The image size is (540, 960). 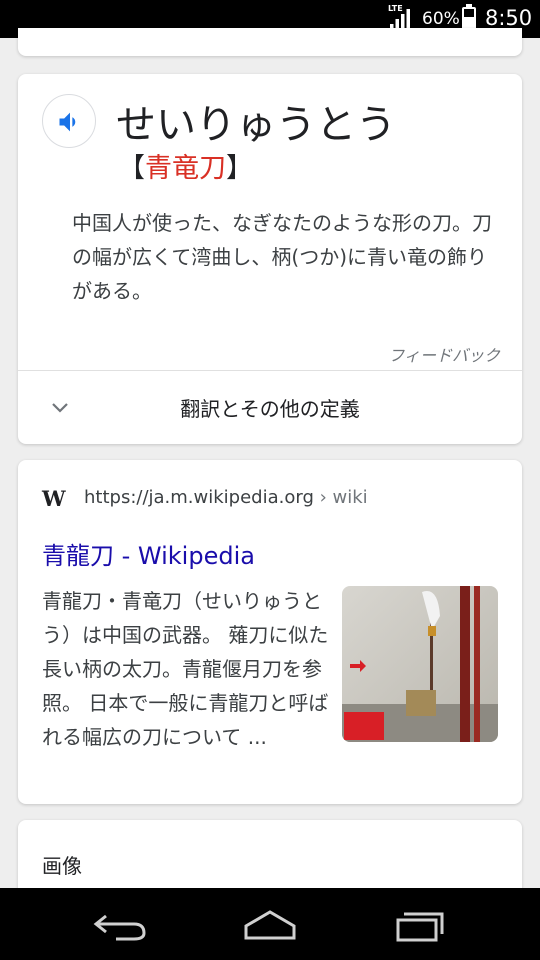 I want to click on wikipedia-logo-icon: W, so click(x=54, y=498).